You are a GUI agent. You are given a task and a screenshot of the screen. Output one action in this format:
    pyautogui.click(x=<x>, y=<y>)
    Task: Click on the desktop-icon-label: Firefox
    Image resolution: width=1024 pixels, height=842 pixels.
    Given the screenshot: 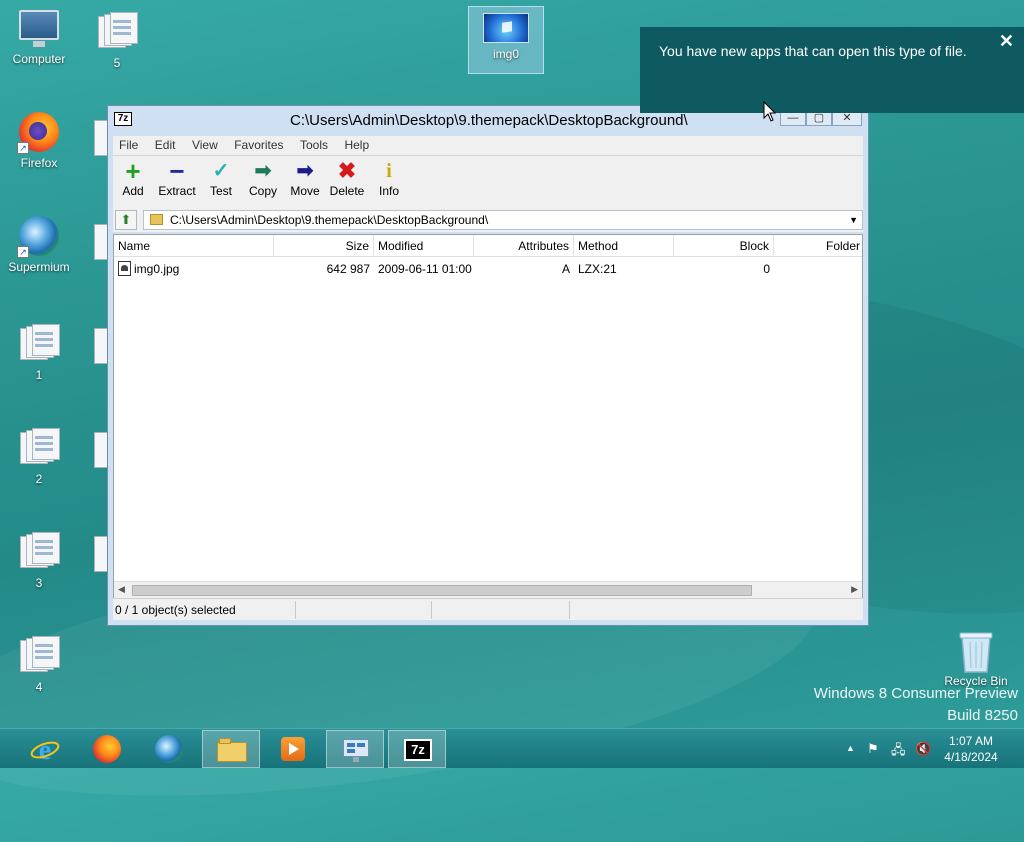 What is the action you would take?
    pyautogui.click(x=39, y=163)
    